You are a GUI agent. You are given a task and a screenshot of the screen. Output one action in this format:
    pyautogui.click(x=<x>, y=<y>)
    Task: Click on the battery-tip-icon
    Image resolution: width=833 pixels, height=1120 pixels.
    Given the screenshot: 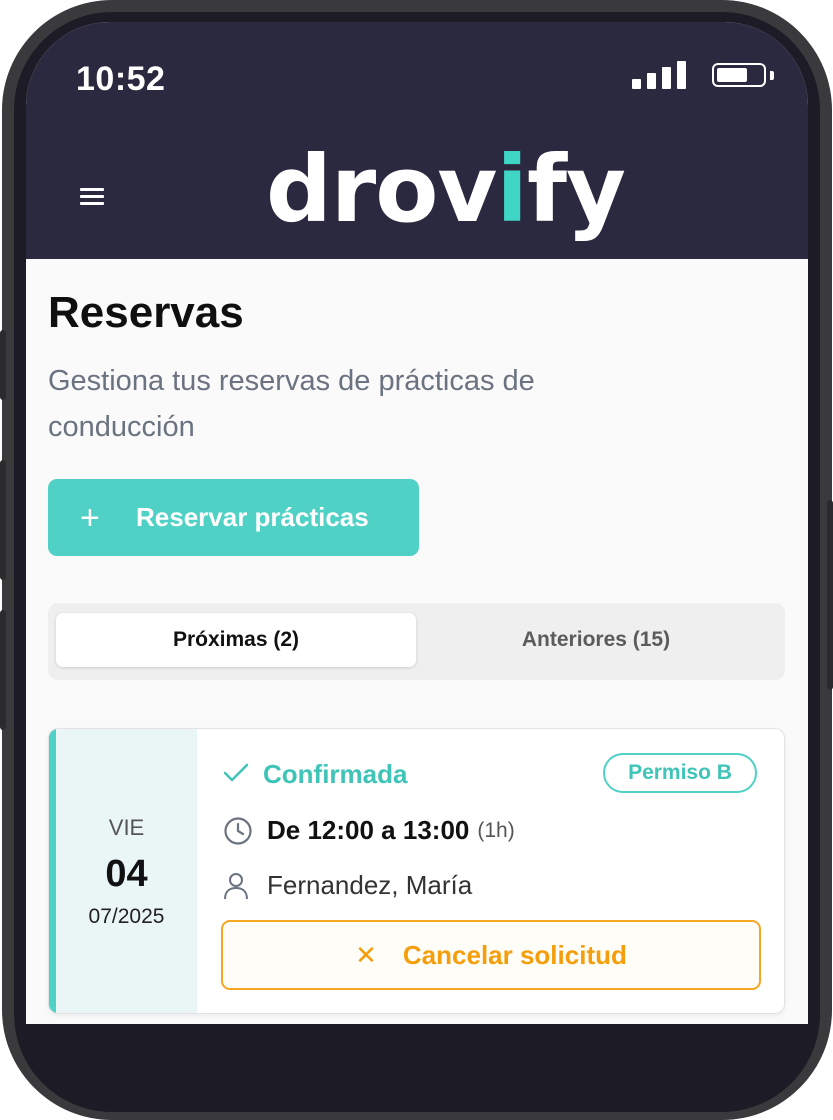 What is the action you would take?
    pyautogui.click(x=772, y=75)
    